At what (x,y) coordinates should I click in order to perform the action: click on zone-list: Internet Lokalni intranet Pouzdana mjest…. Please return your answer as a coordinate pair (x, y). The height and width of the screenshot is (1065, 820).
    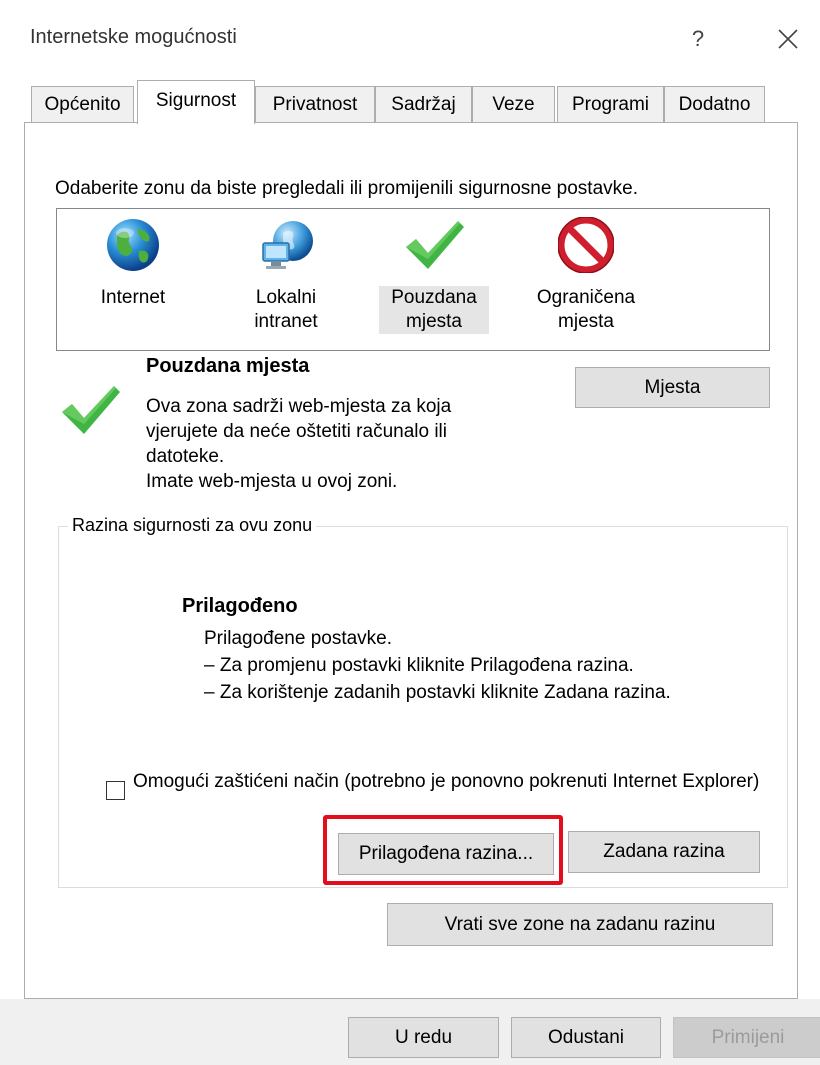
    Looking at the image, I should click on (413, 279).